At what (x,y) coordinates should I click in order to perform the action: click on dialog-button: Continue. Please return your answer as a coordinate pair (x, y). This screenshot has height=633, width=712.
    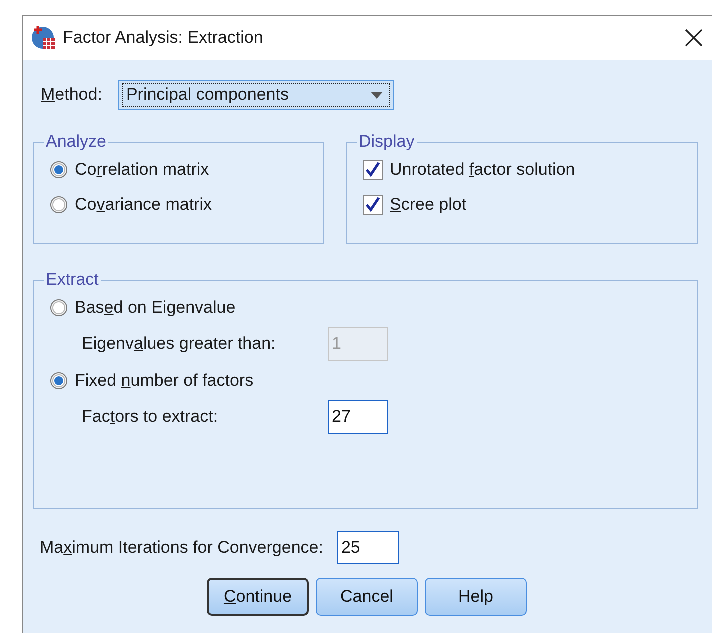
    Looking at the image, I should click on (258, 597).